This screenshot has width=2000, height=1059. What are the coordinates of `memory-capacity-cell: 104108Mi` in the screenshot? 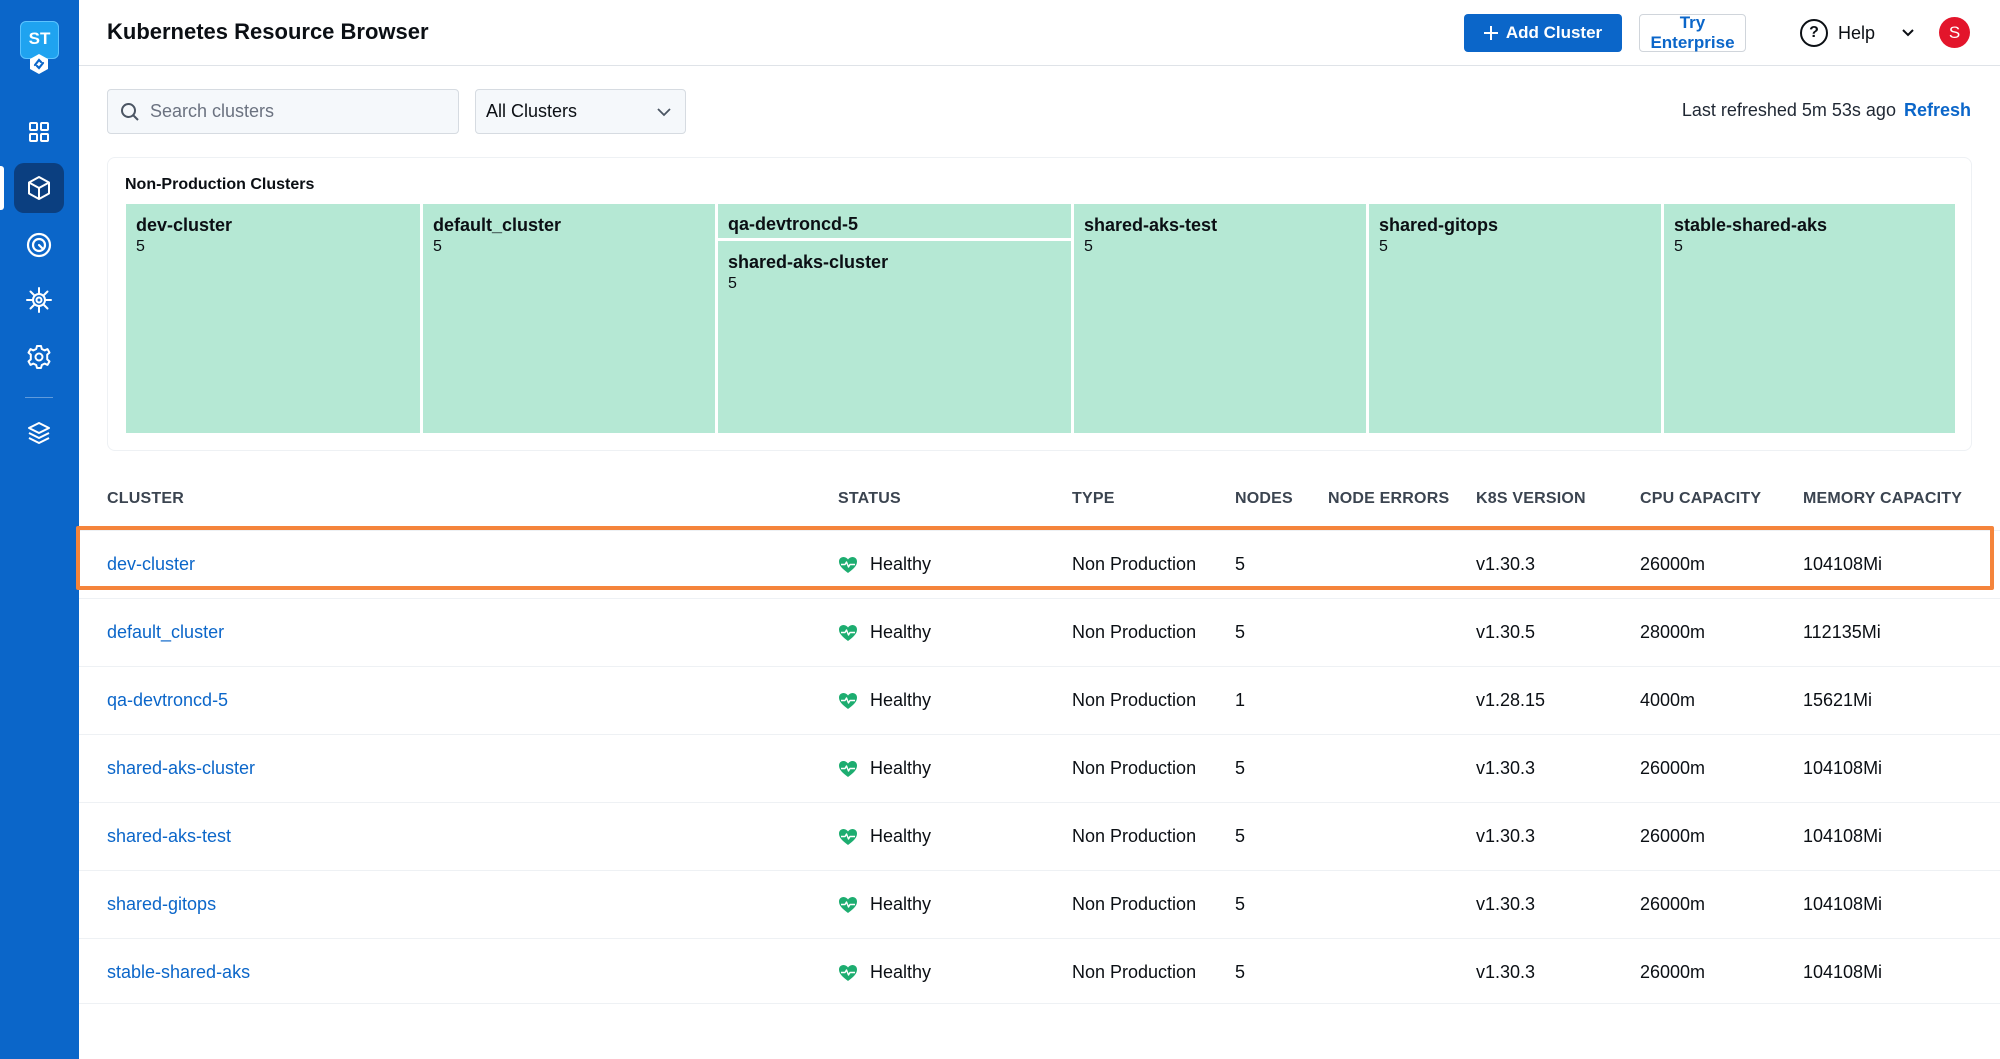 It's located at (1843, 836).